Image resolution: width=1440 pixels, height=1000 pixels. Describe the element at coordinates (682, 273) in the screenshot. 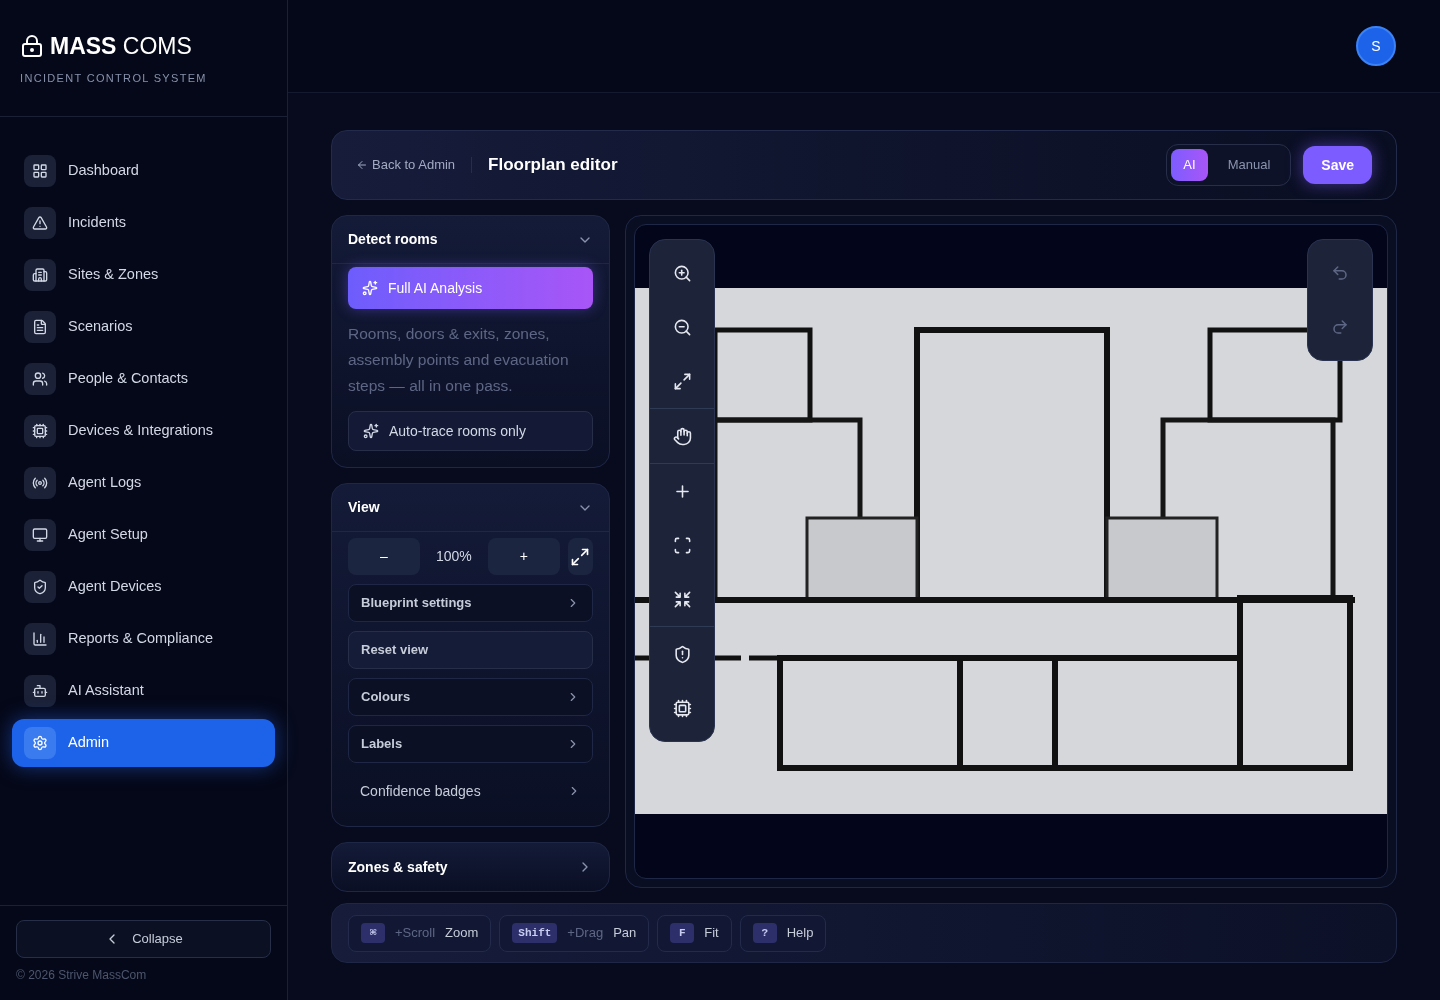

I see `zoom-in-icon` at that location.